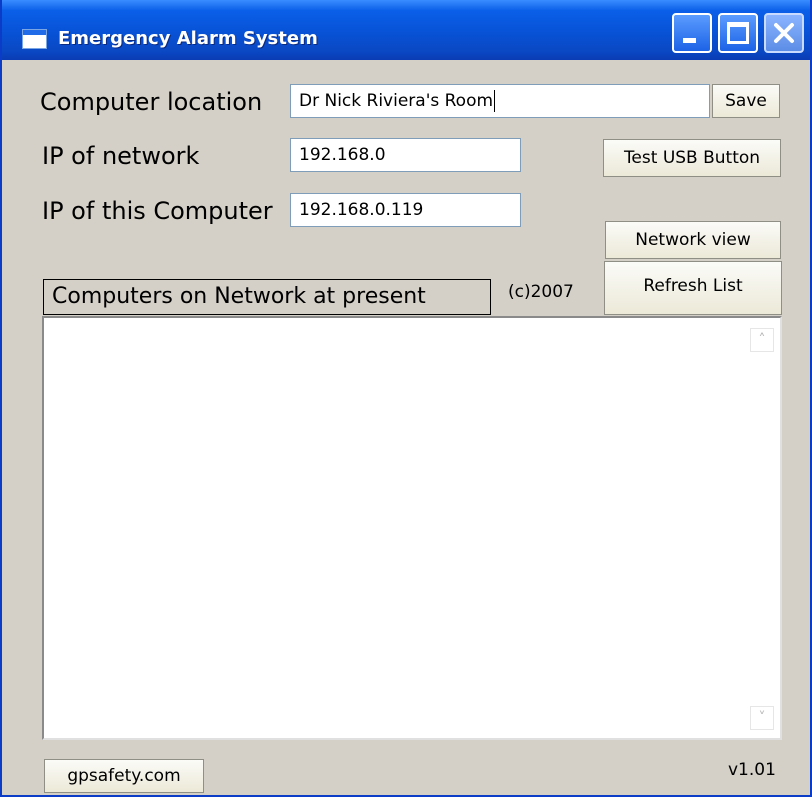 The image size is (812, 797). What do you see at coordinates (157, 211) in the screenshot?
I see `ip-computer-label: IP of this Computer` at bounding box center [157, 211].